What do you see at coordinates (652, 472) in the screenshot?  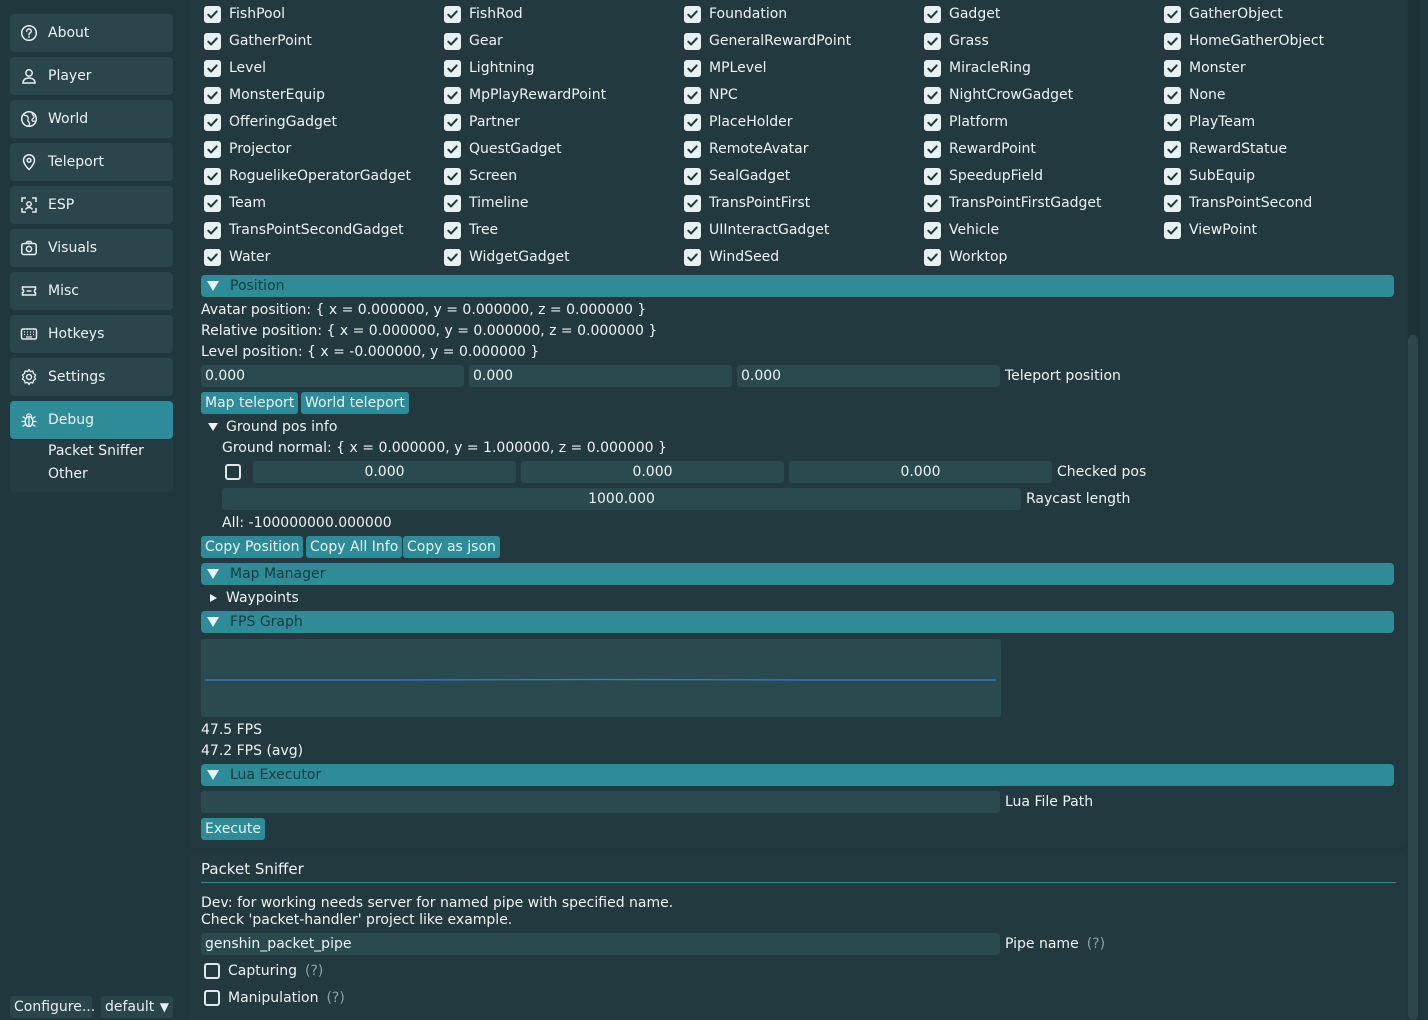 I see `checked-y-input: 0.000` at bounding box center [652, 472].